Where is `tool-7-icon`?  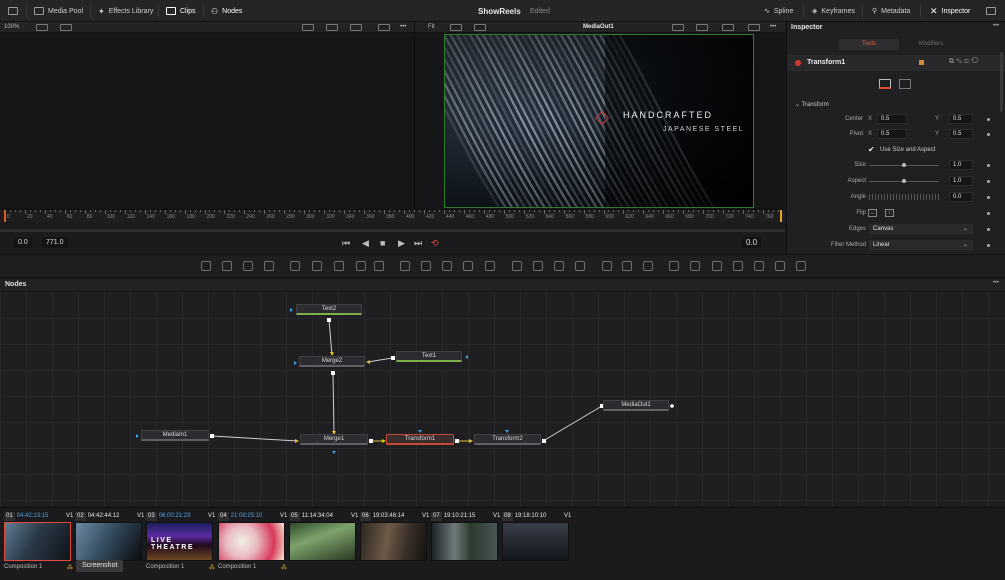 tool-7-icon is located at coordinates (339, 266).